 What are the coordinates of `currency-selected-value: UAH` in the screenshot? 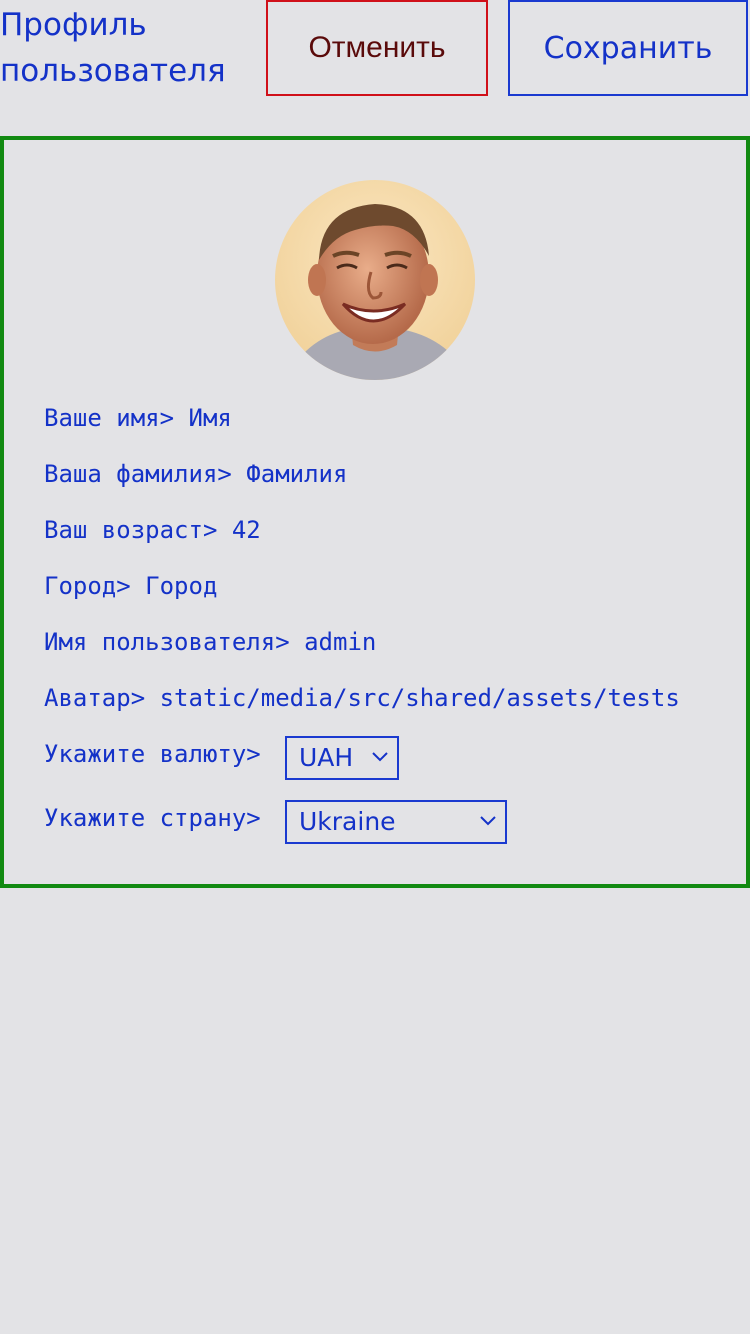 It's located at (326, 757).